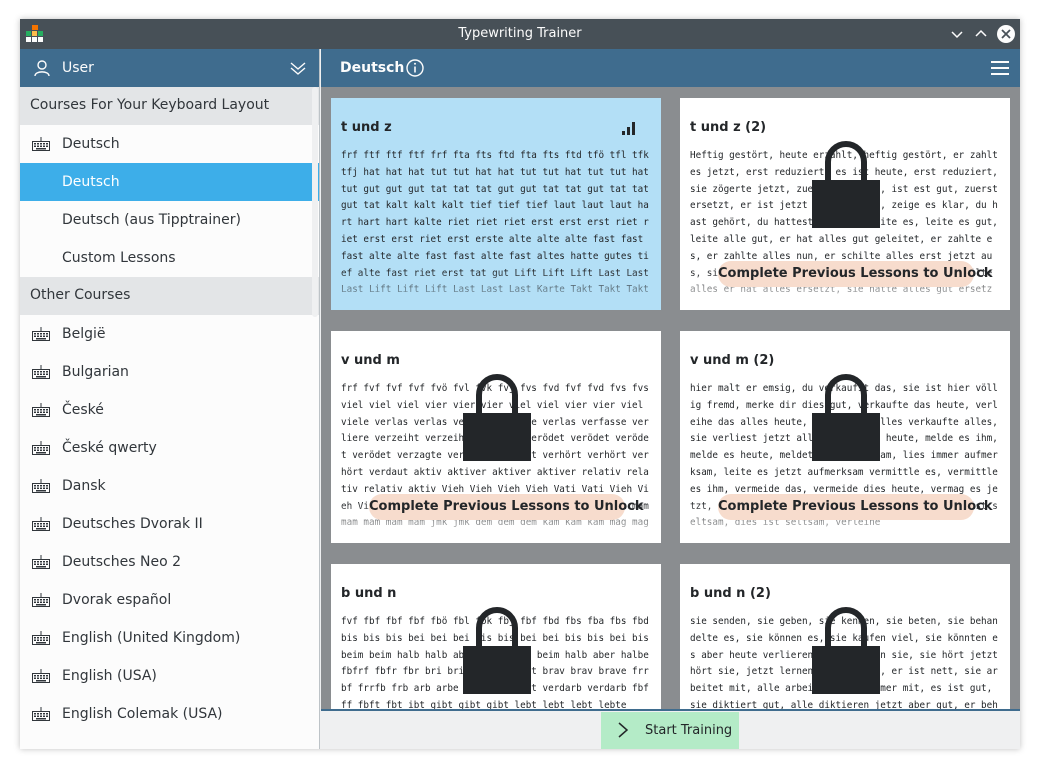 This screenshot has width=1040, height=769. What do you see at coordinates (728, 127) in the screenshot?
I see `lesson-title: t und z (2)` at bounding box center [728, 127].